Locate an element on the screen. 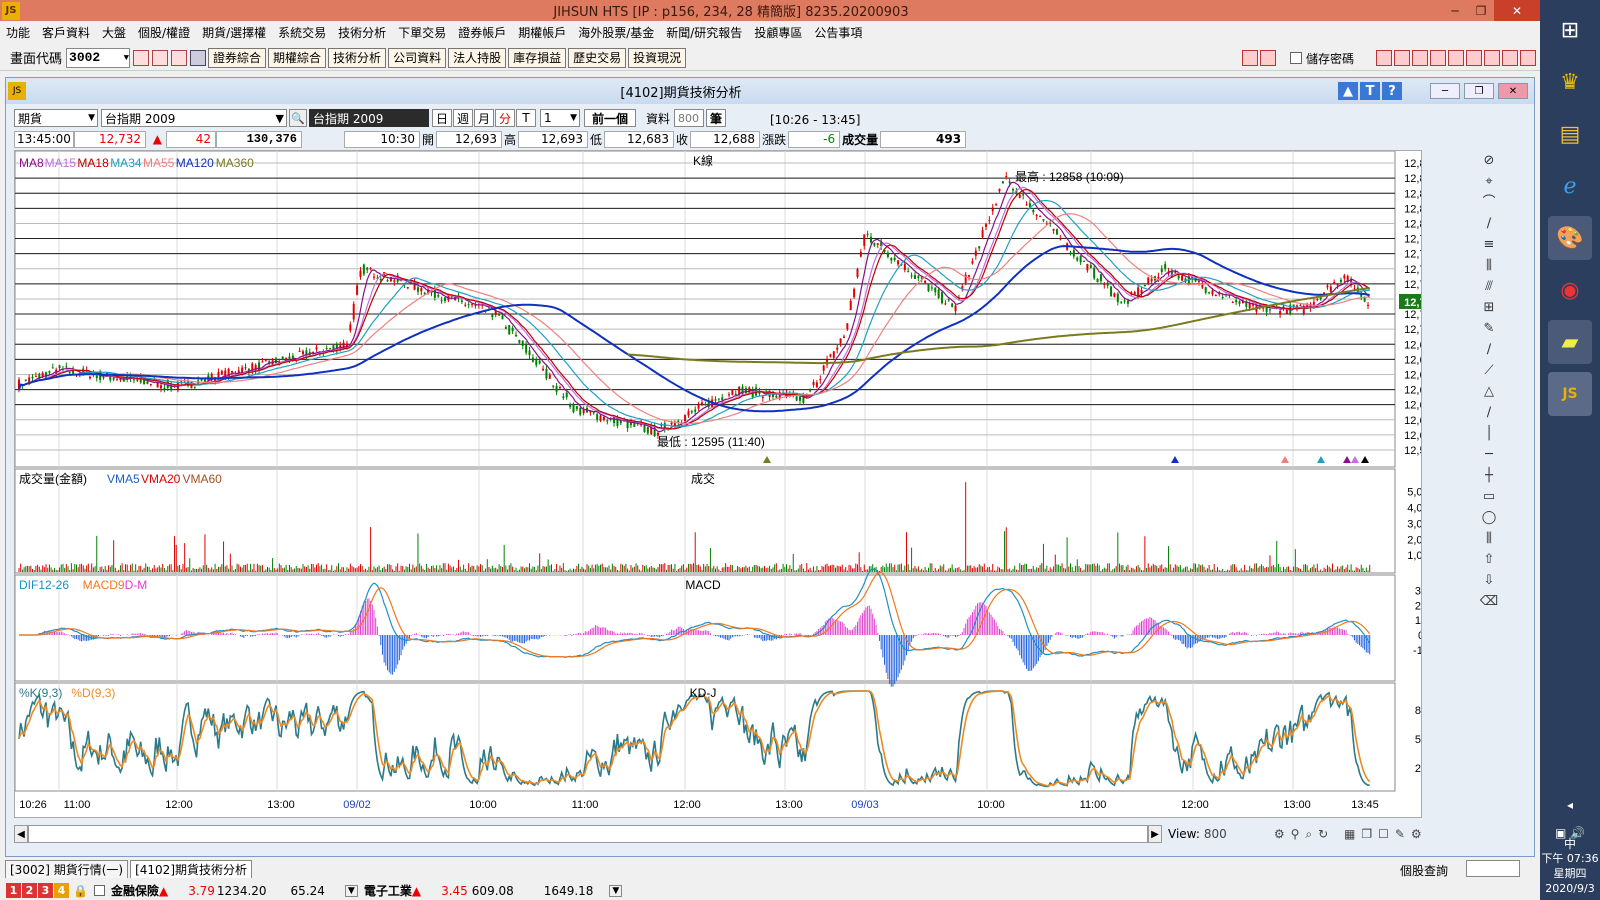 This screenshot has height=900, width=1600. sector2-dropdown-icon: ▼ is located at coordinates (616, 890).